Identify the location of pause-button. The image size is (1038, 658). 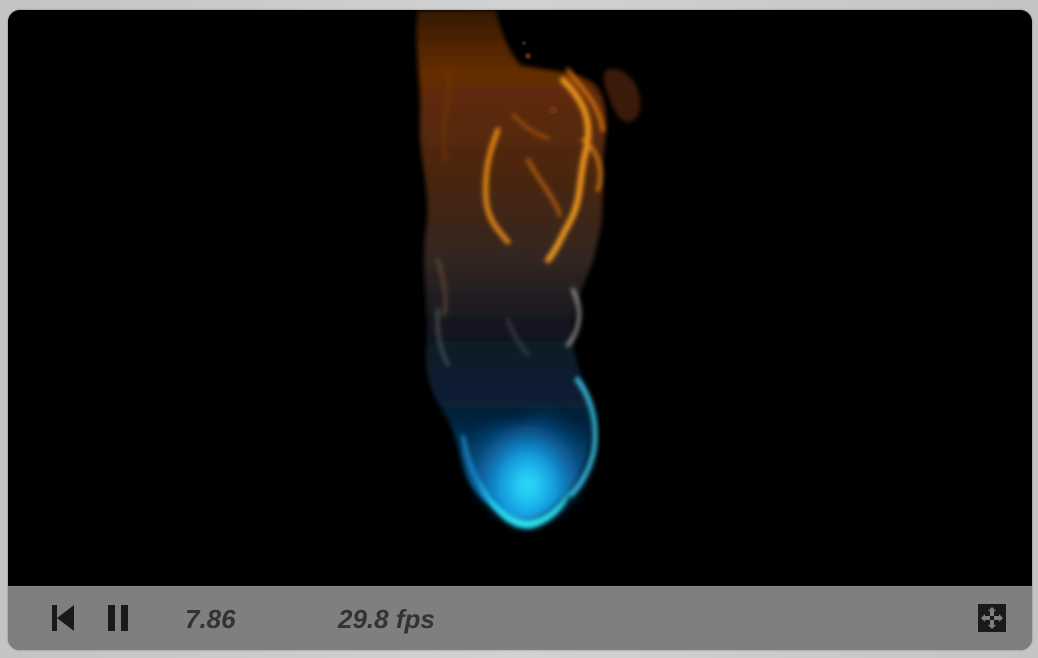
(118, 618).